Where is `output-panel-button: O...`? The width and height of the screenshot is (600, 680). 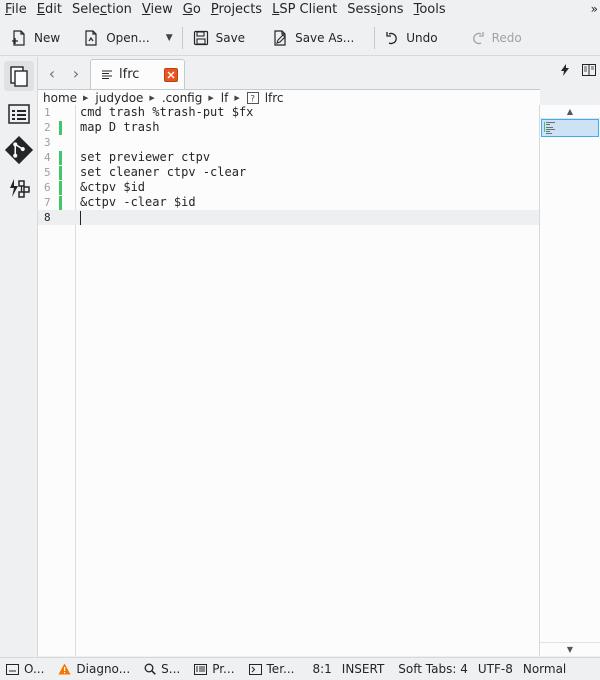 output-panel-button: O... is located at coordinates (24, 669).